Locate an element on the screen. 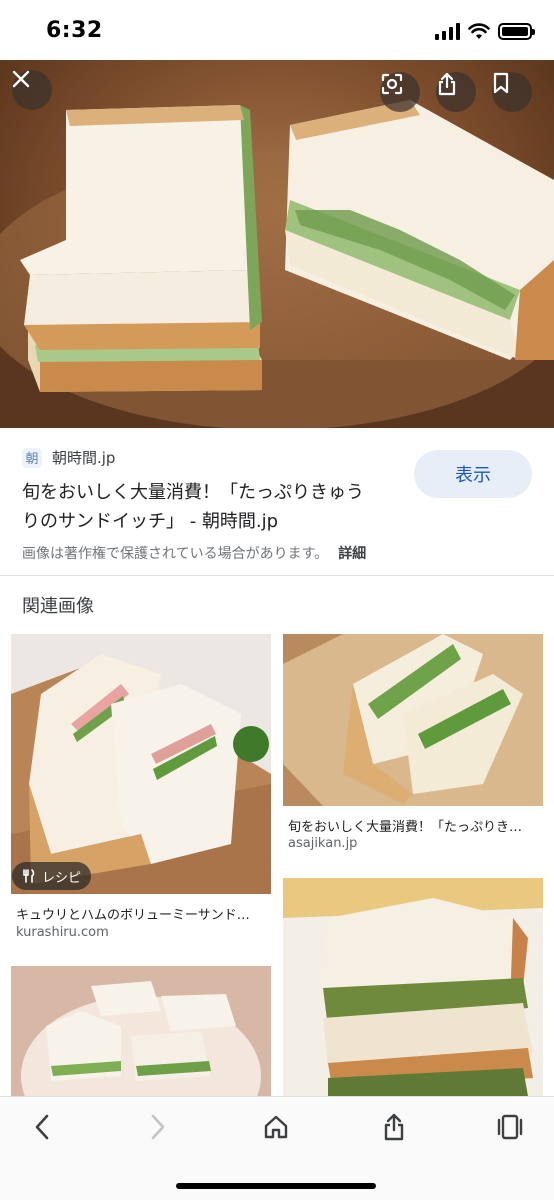  lens-icon is located at coordinates (392, 84).